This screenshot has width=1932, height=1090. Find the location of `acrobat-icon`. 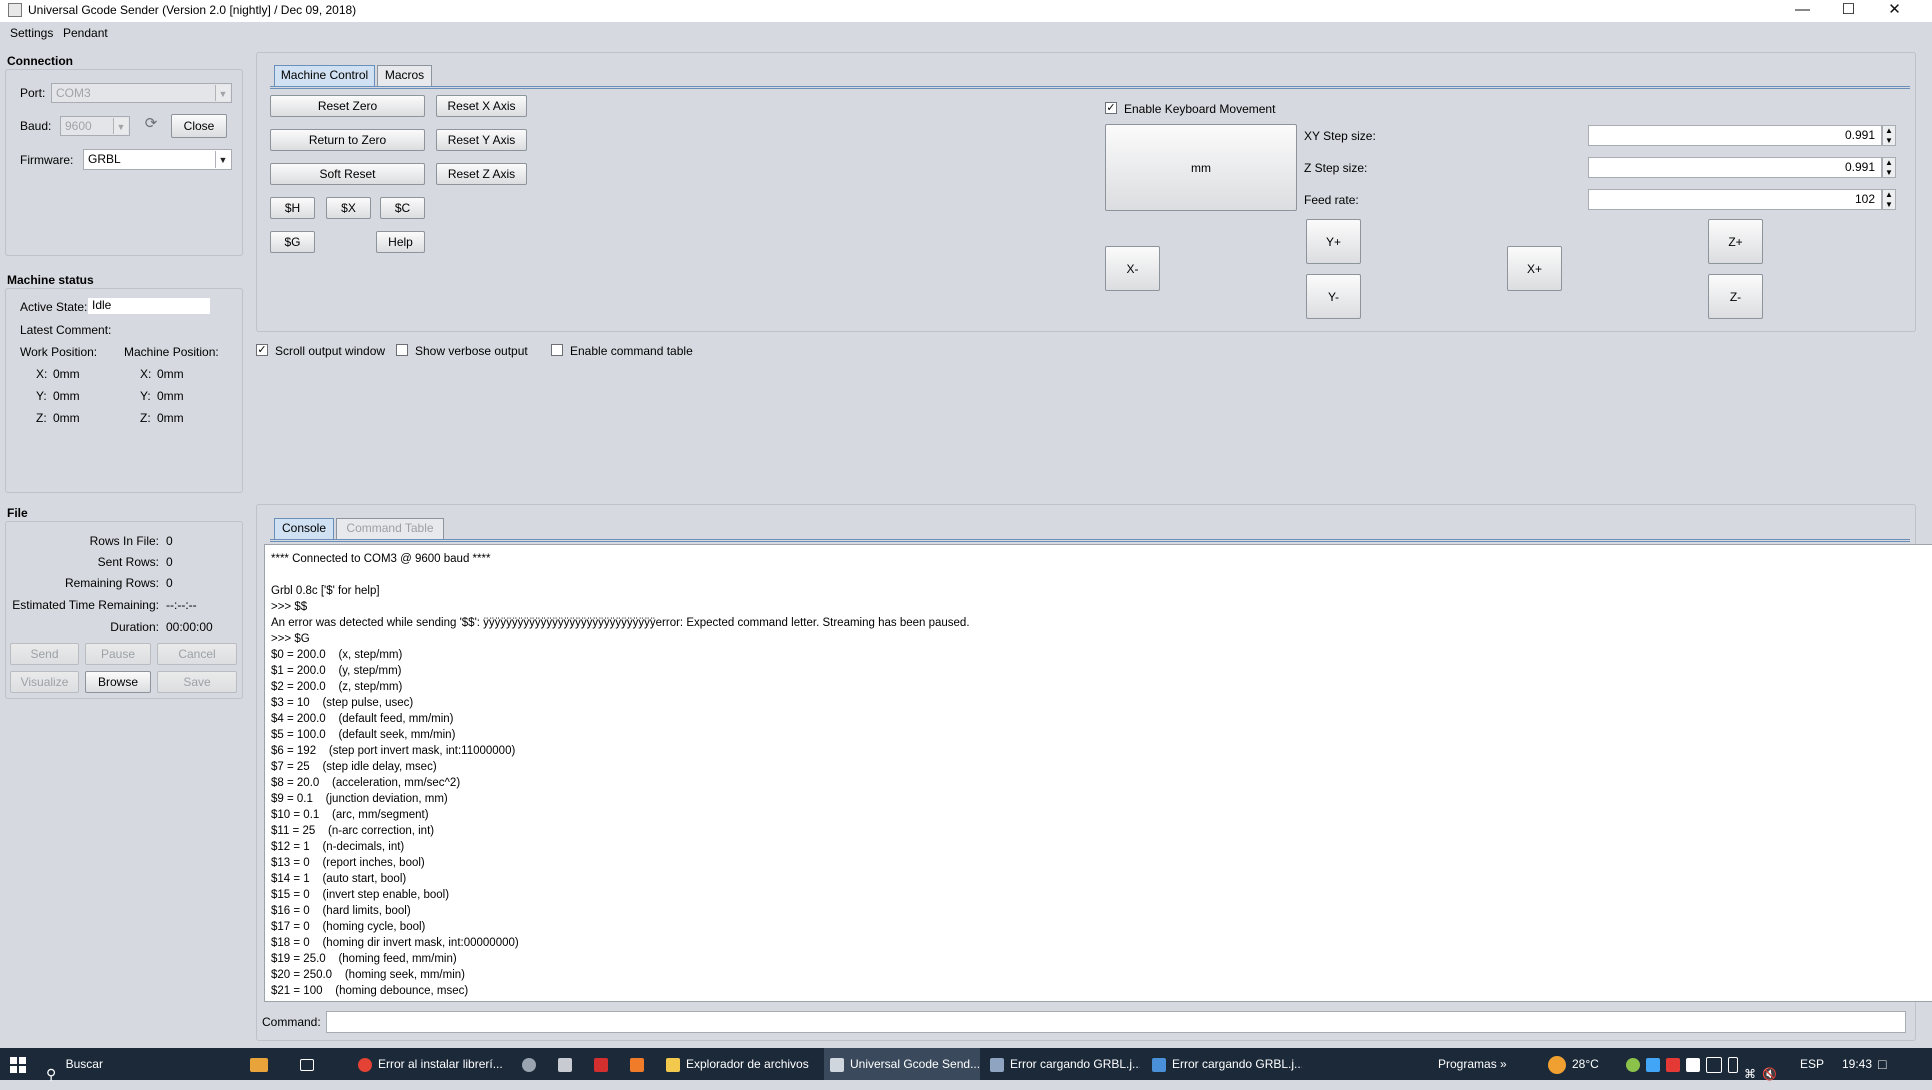

acrobat-icon is located at coordinates (606, 1064).